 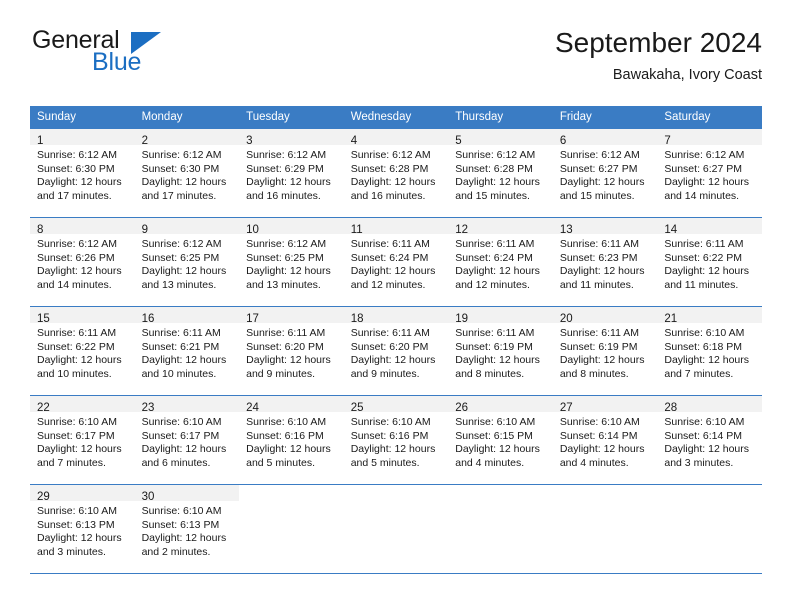 I want to click on weekday-header-wednesday: Wednesday, so click(x=396, y=117).